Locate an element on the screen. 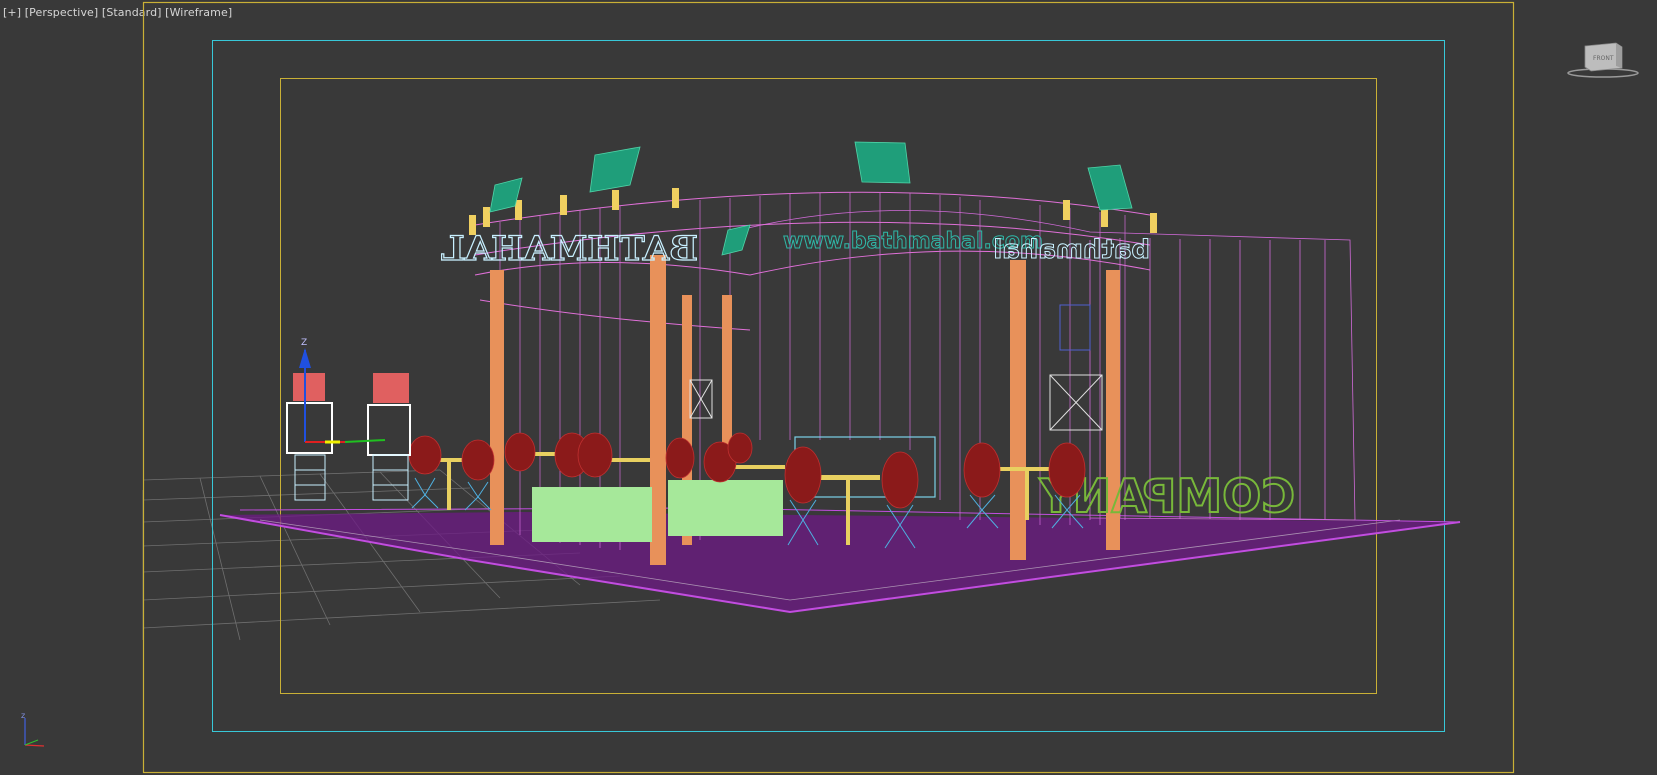  booth-sign-right: bathmahal is located at coordinates (1071, 250).